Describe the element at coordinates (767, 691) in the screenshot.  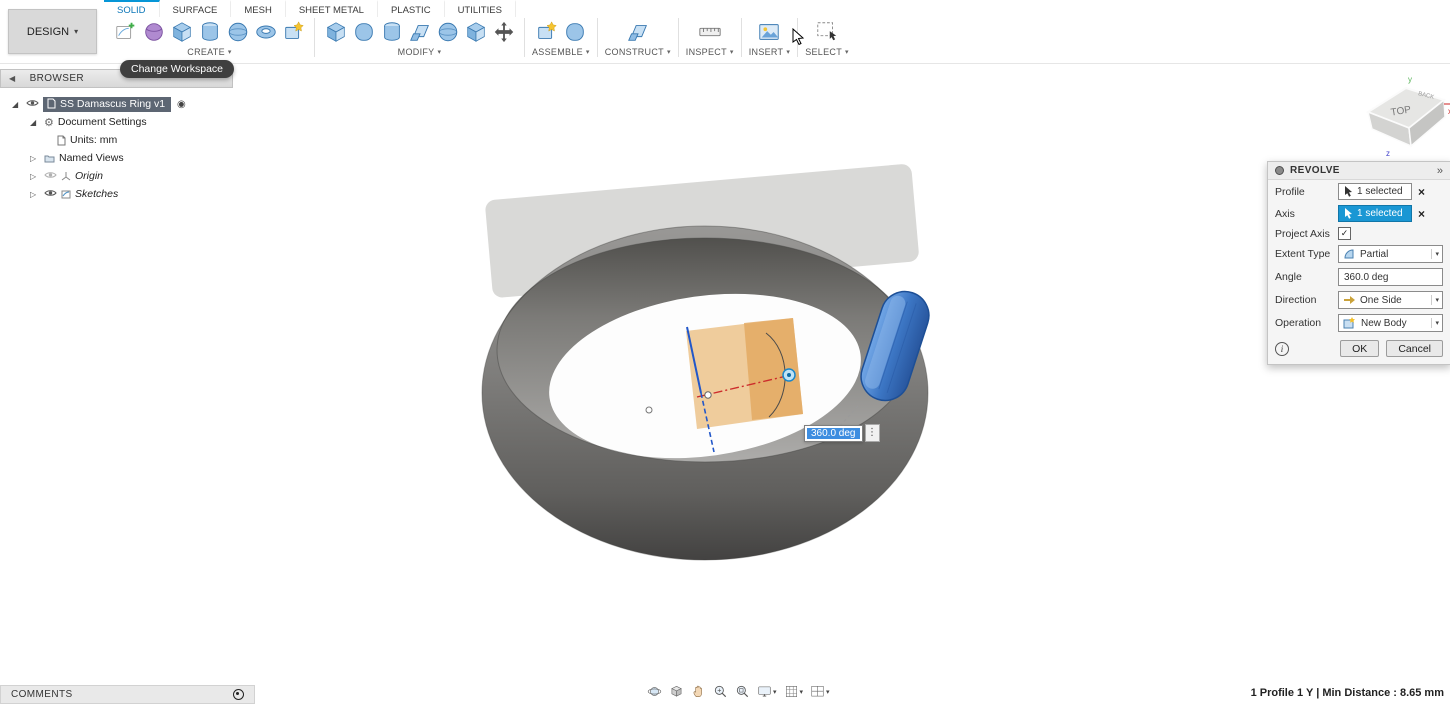
I see `display-settings-icon: ▾` at that location.